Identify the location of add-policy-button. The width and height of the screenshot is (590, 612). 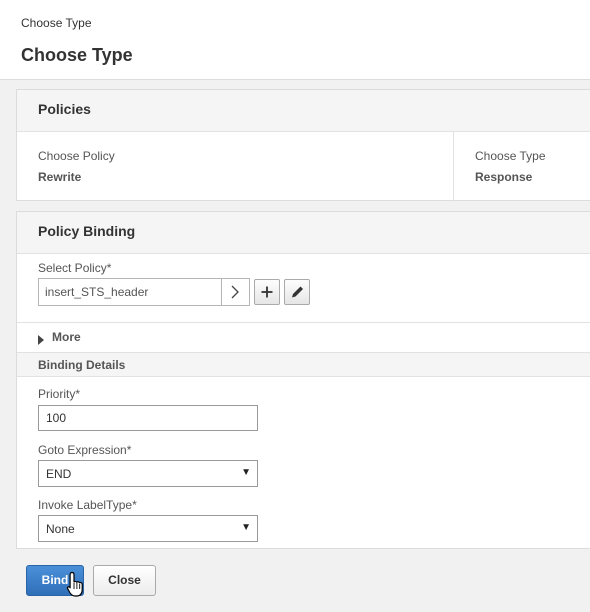
(267, 292).